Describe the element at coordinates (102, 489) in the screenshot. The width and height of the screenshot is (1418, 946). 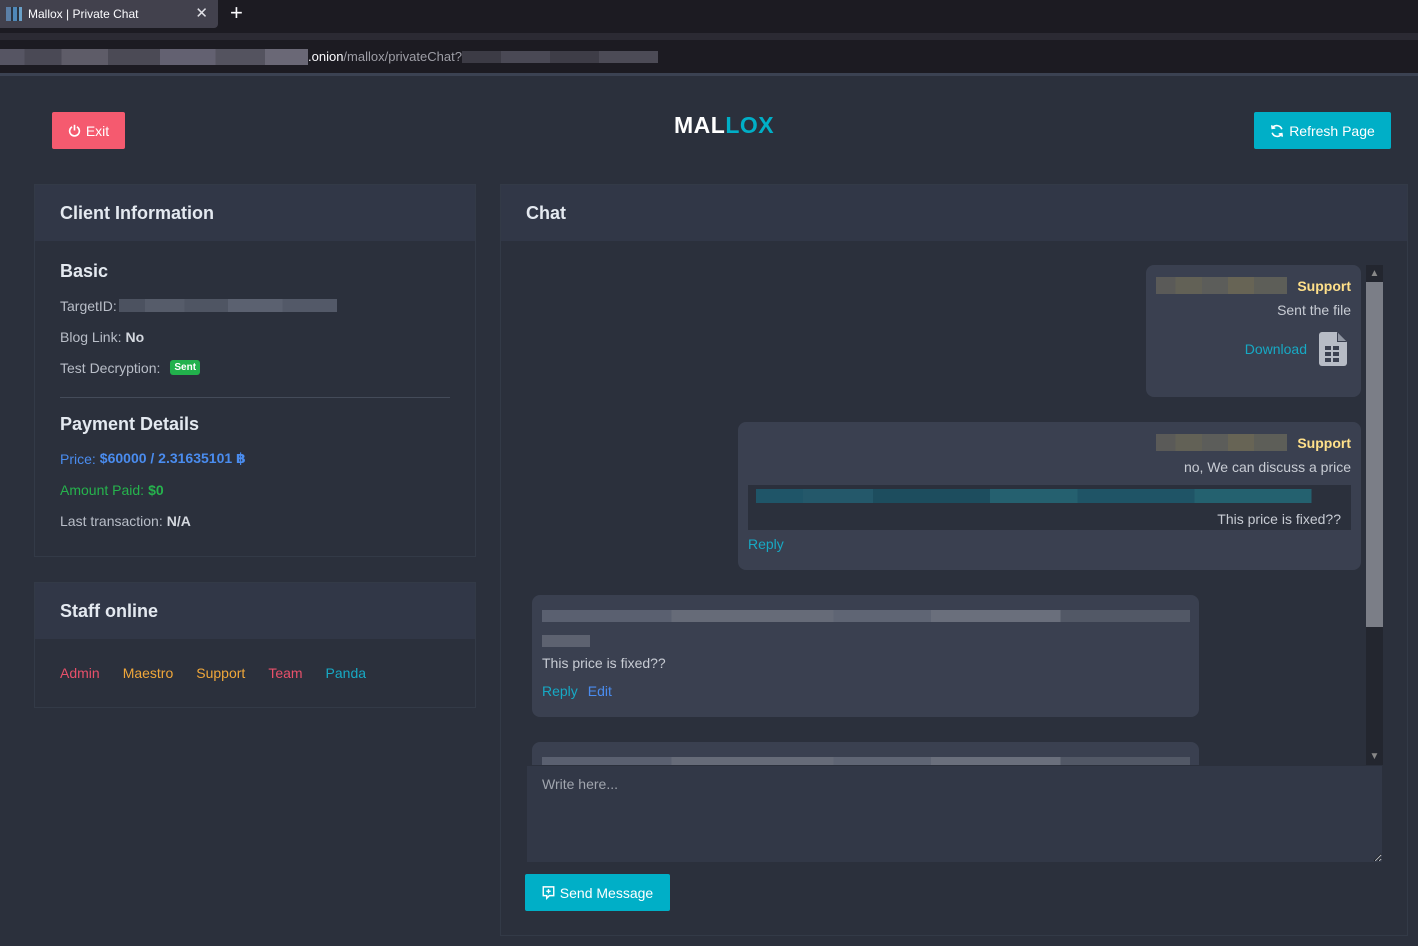
I see `amount-paid-label: Amount Paid:` at that location.